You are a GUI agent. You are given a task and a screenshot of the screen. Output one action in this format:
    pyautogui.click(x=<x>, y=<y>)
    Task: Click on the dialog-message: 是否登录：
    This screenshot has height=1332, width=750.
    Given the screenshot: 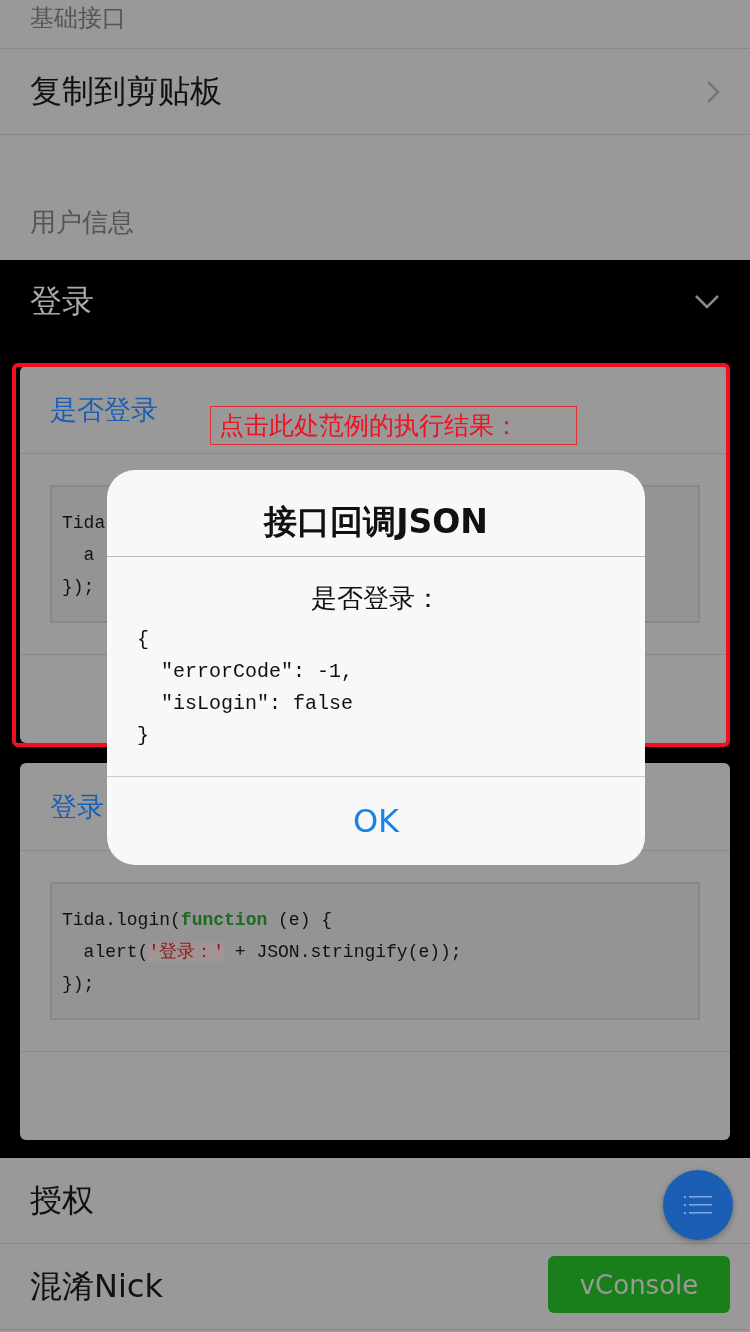 What is the action you would take?
    pyautogui.click(x=376, y=598)
    